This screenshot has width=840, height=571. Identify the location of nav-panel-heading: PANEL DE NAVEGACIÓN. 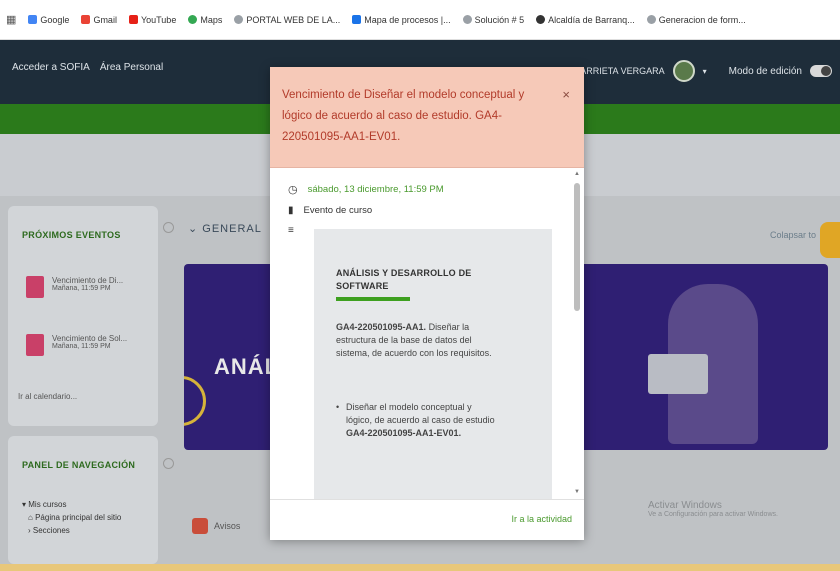
(79, 465).